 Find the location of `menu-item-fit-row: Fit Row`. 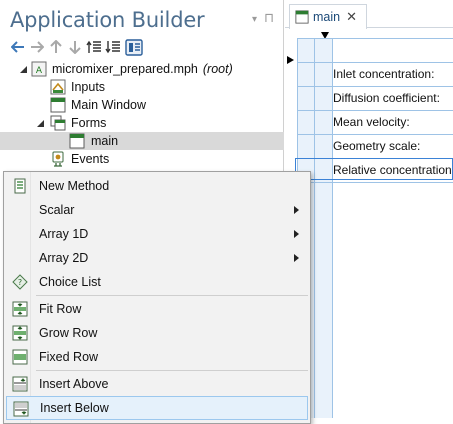

menu-item-fit-row: Fit Row is located at coordinates (157, 309).